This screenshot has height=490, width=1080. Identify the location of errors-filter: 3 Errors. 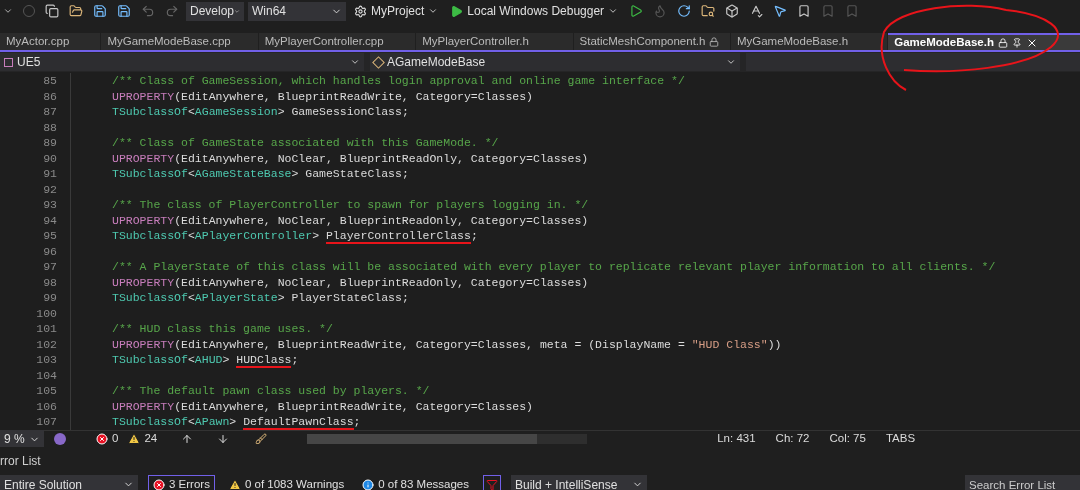
(181, 482).